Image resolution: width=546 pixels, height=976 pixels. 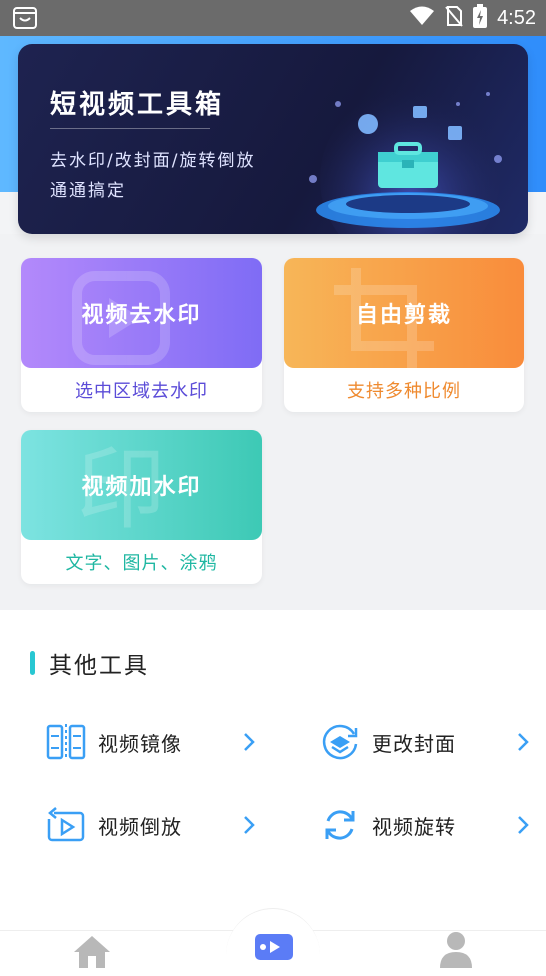 I want to click on tool-label: 视频倒放, so click(x=140, y=826).